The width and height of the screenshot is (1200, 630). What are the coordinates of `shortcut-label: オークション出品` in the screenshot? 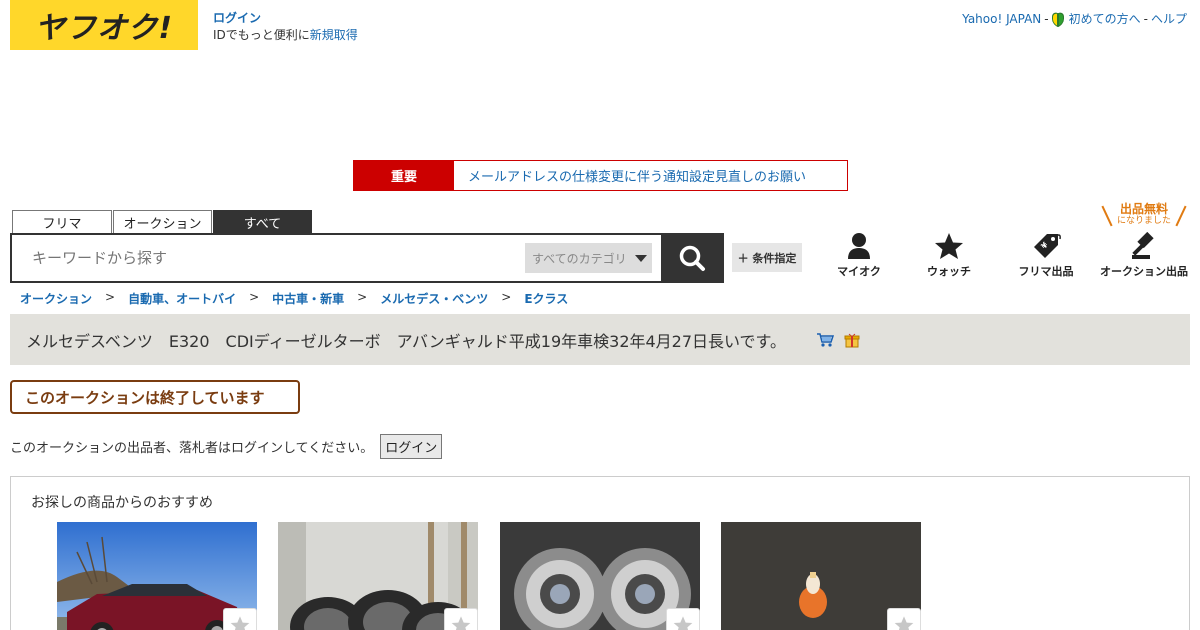 It's located at (1144, 271).